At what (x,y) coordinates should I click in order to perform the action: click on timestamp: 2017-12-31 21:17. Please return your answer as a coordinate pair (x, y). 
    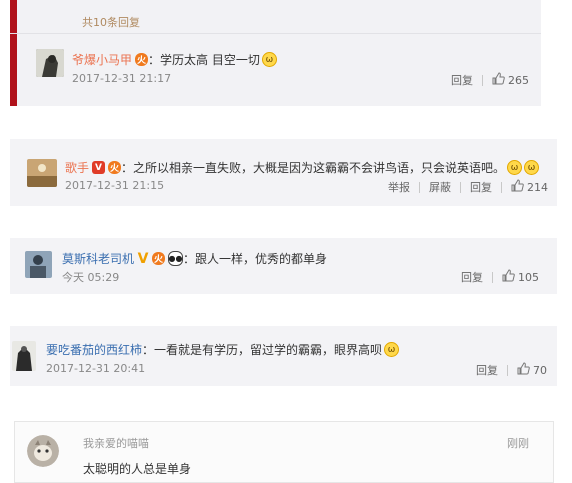
    Looking at the image, I should click on (122, 78).